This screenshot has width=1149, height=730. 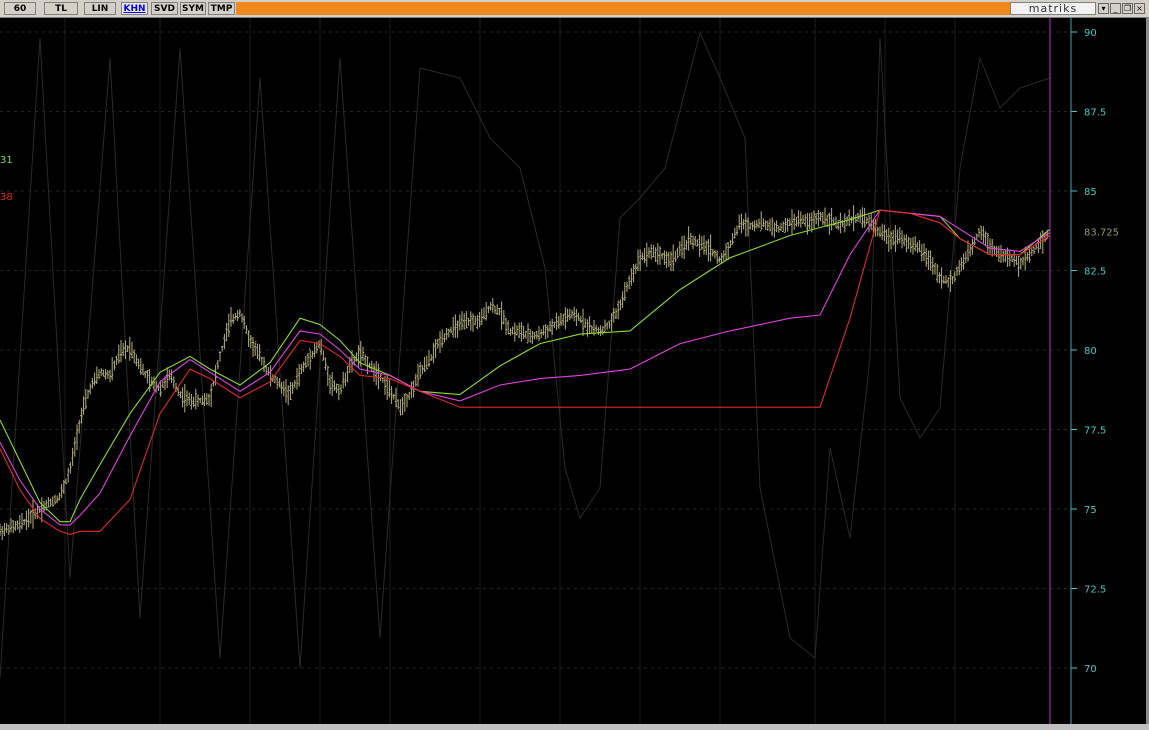 What do you see at coordinates (1090, 510) in the screenshot?
I see `y-tick-label: 75` at bounding box center [1090, 510].